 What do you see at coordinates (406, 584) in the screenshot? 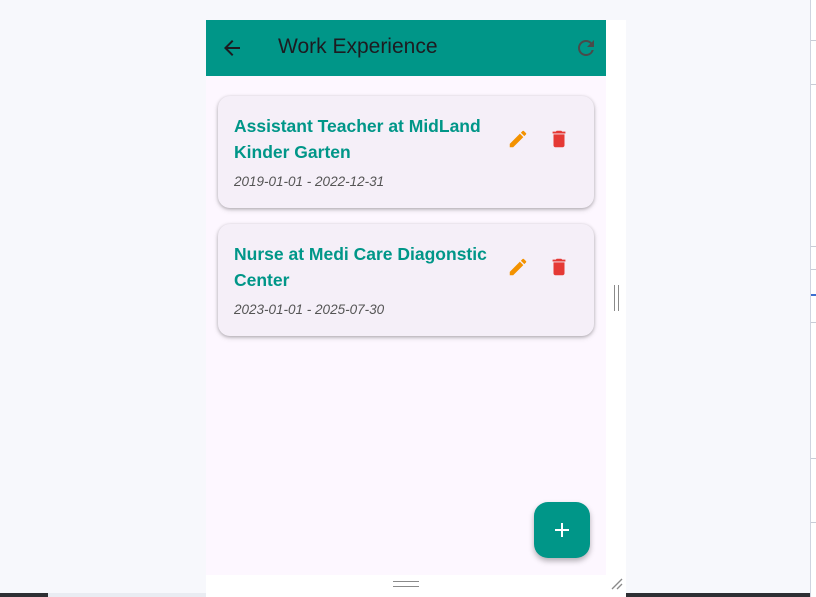
I see `horizontal-resize-handle` at bounding box center [406, 584].